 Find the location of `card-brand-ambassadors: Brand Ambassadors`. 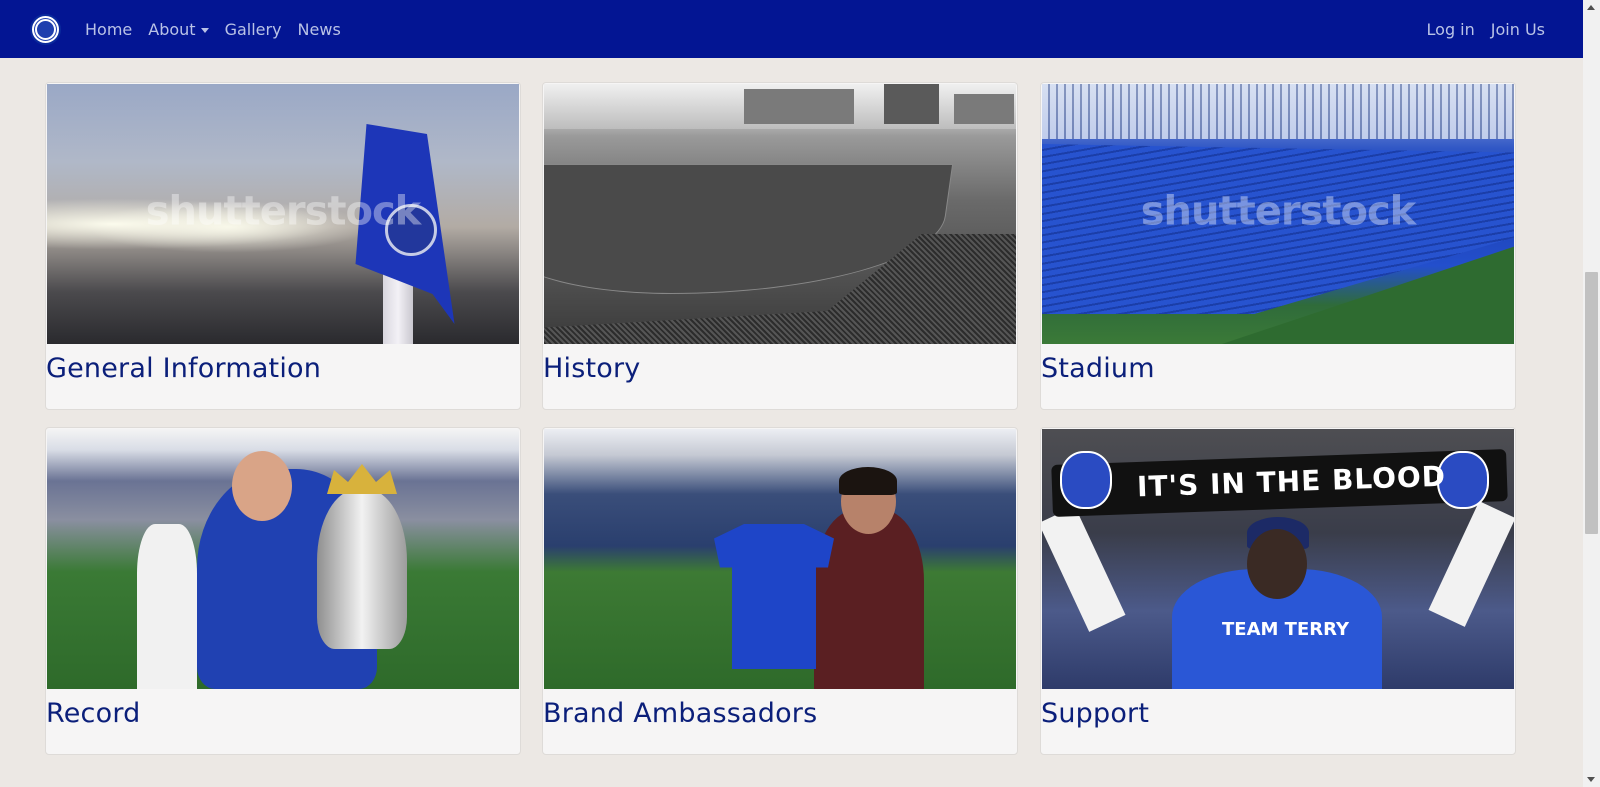

card-brand-ambassadors: Brand Ambassadors is located at coordinates (780, 591).